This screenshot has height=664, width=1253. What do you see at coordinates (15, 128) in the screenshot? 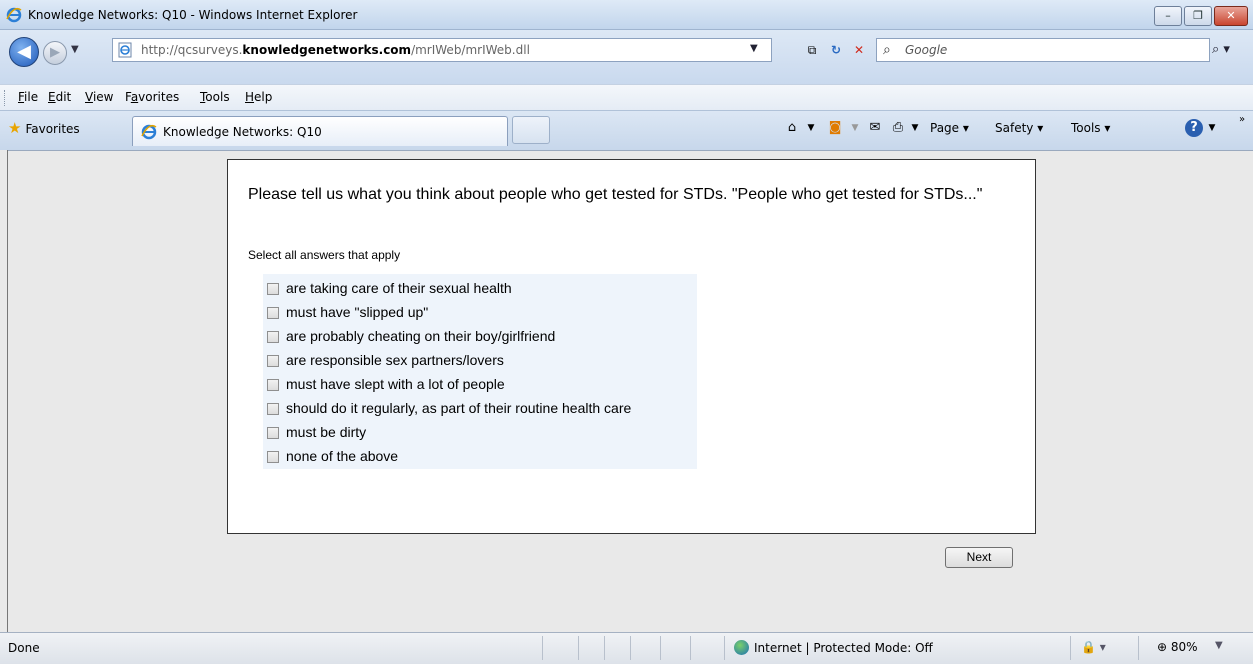
I see `star-icon: ★` at bounding box center [15, 128].